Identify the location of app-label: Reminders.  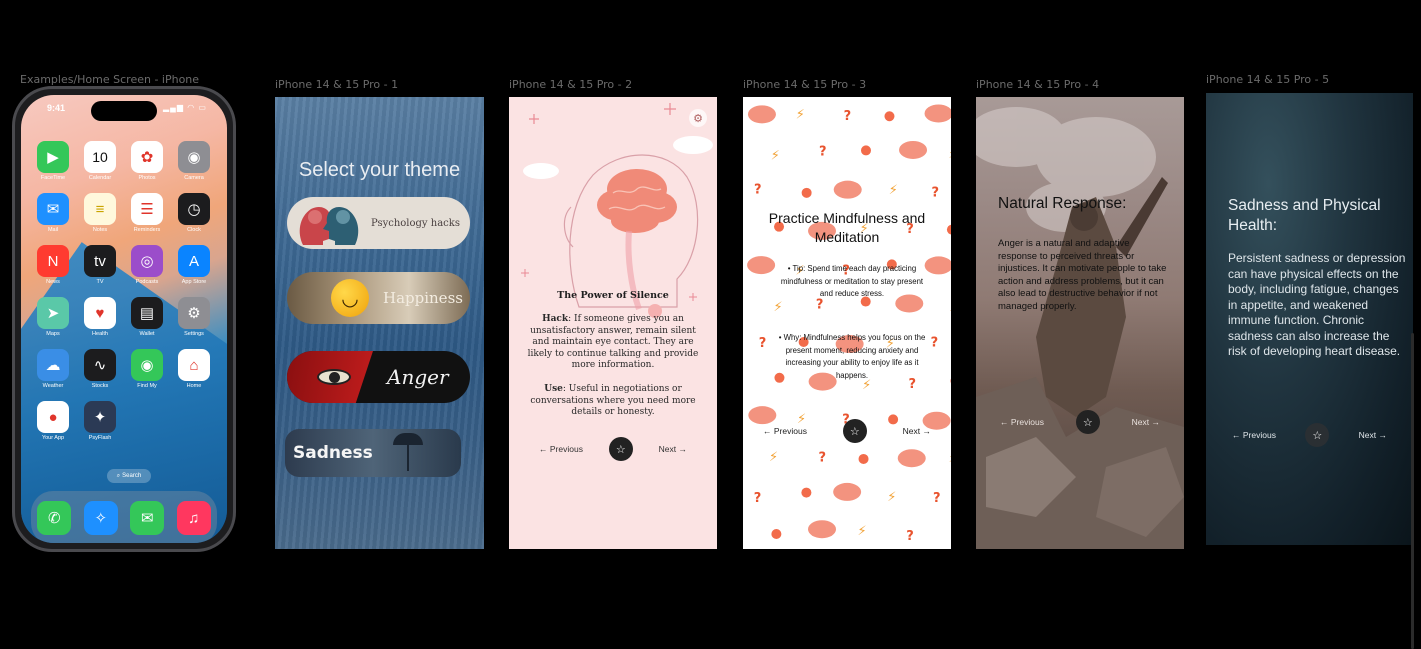
(147, 230).